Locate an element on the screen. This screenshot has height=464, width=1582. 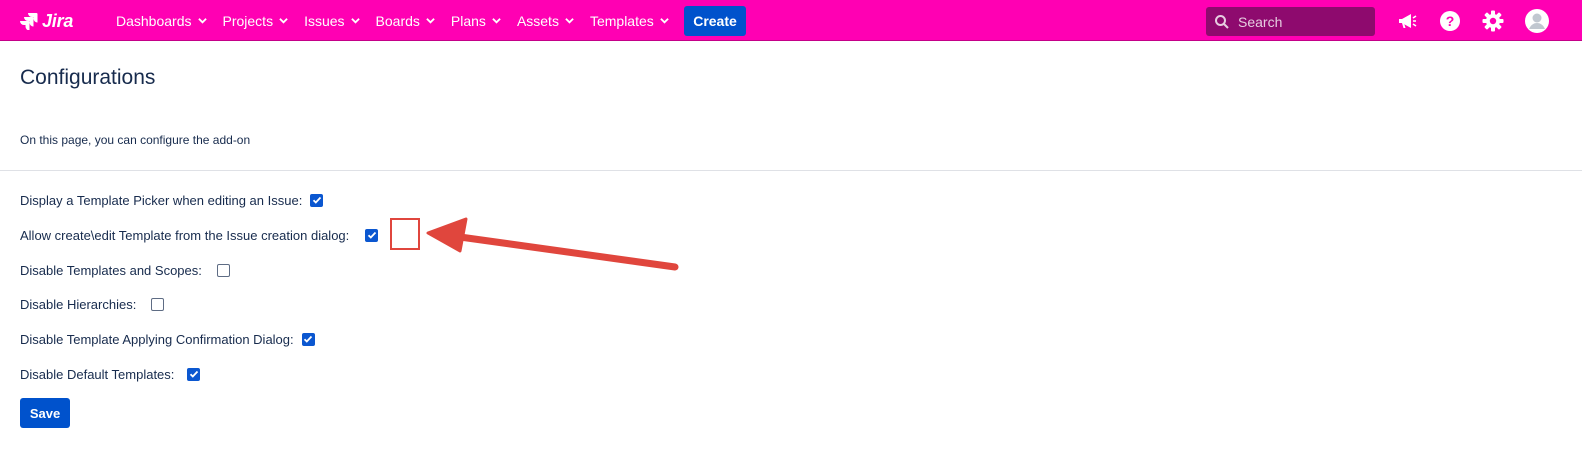
help-icon: ? is located at coordinates (1450, 21).